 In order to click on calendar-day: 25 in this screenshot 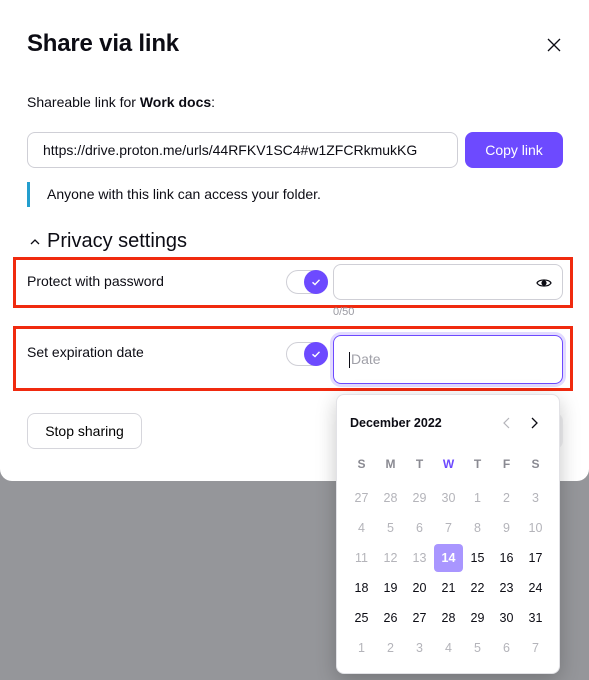, I will do `click(362, 618)`.